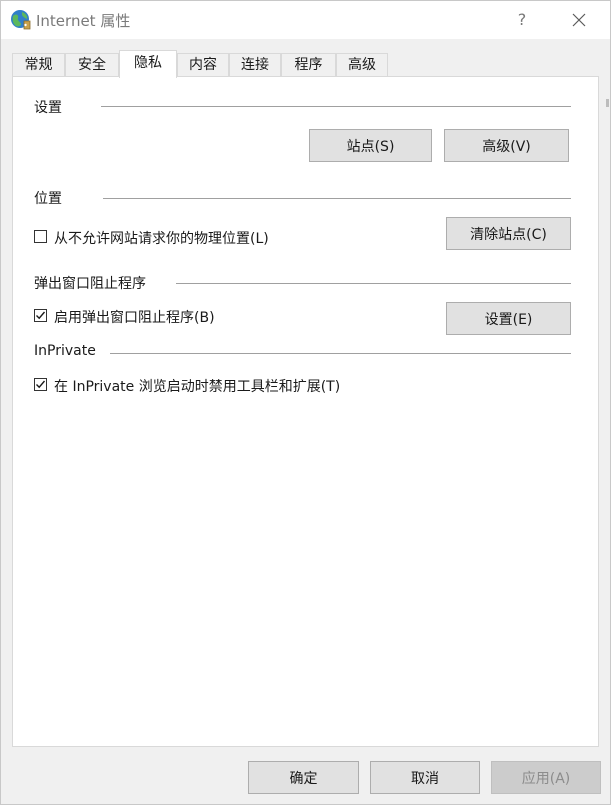 Image resolution: width=611 pixels, height=805 pixels. I want to click on apply-button: 应用(A), so click(546, 777).